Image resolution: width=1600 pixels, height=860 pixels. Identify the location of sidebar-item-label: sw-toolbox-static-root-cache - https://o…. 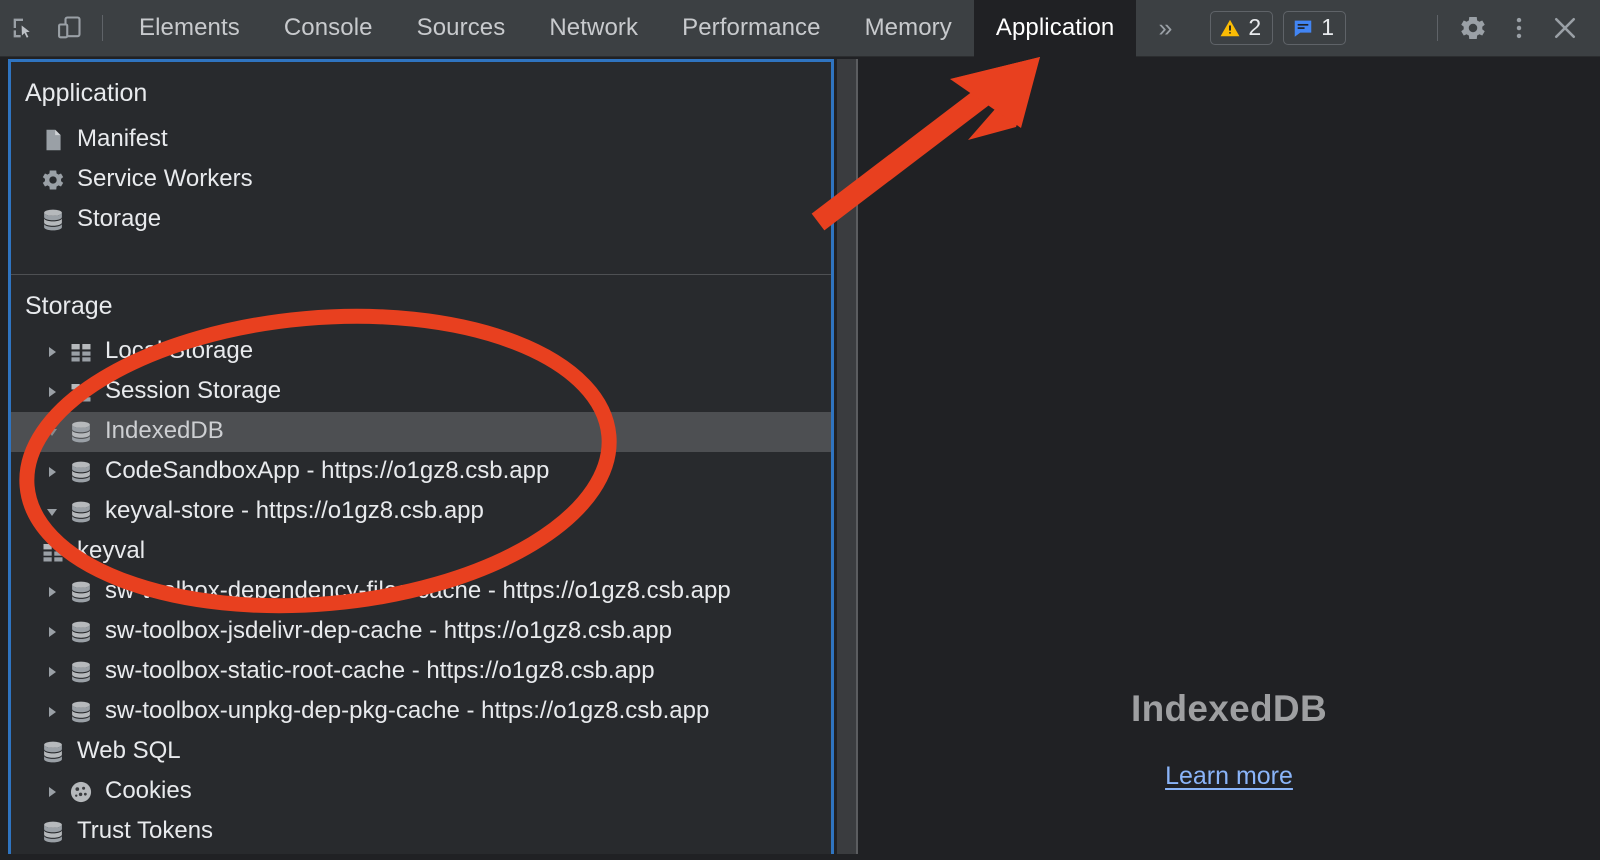
(380, 670).